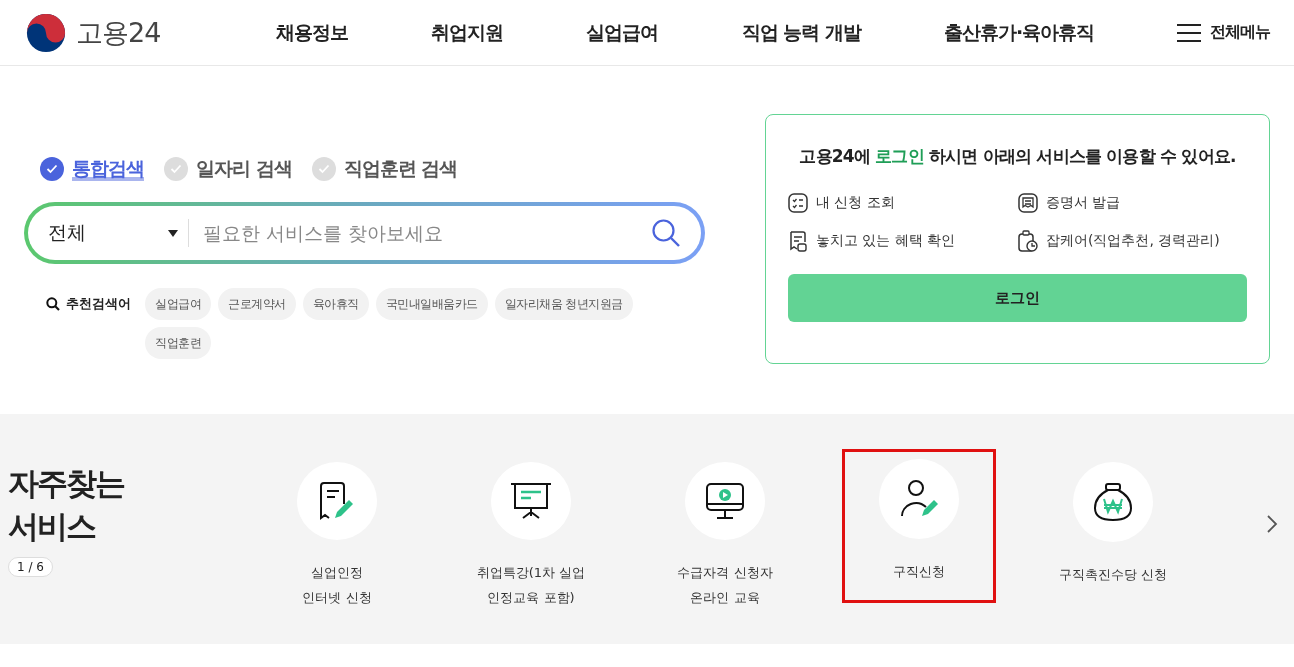 This screenshot has height=667, width=1294. Describe the element at coordinates (311, 32) in the screenshot. I see `nav-link: 채용정보` at that location.